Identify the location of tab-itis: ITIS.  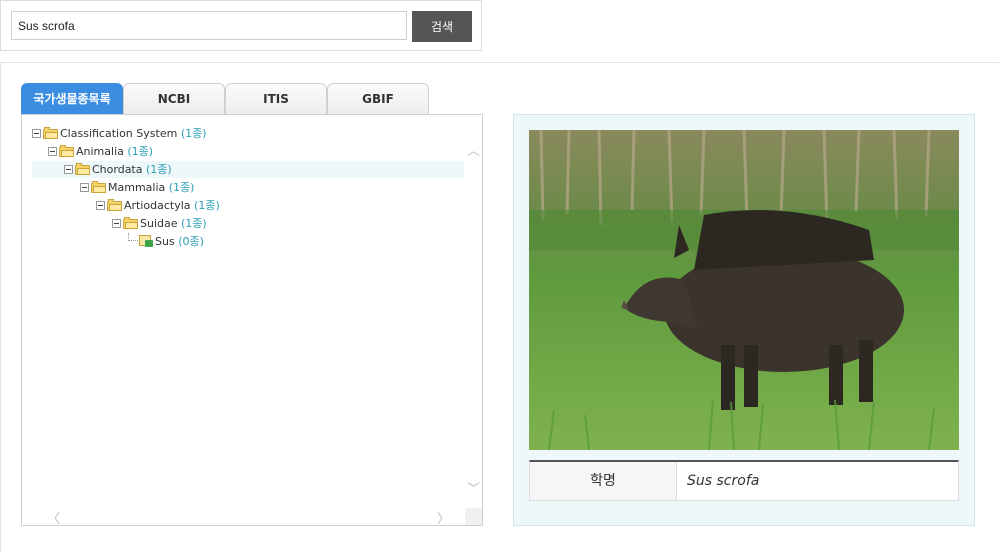
(276, 98).